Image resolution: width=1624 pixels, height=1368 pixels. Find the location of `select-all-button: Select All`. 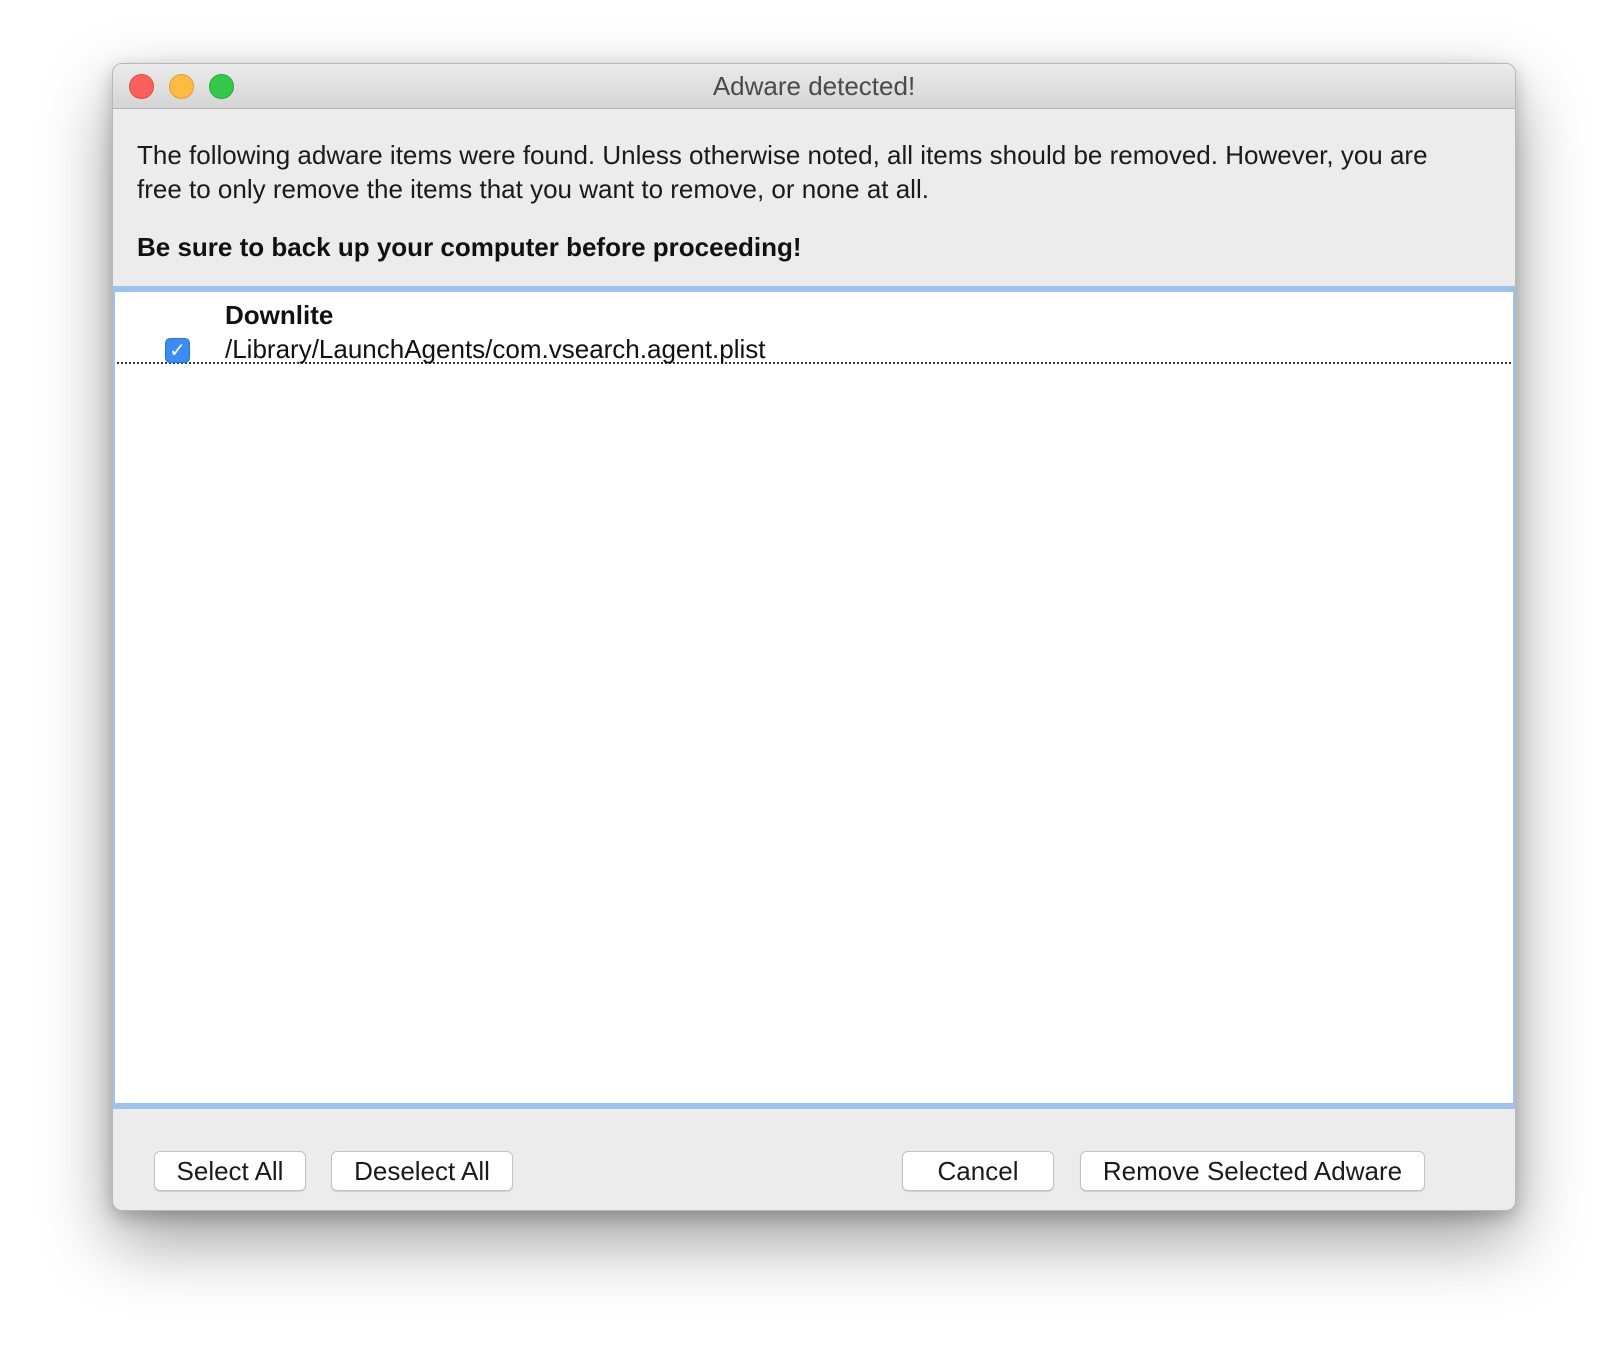

select-all-button: Select All is located at coordinates (230, 1171).